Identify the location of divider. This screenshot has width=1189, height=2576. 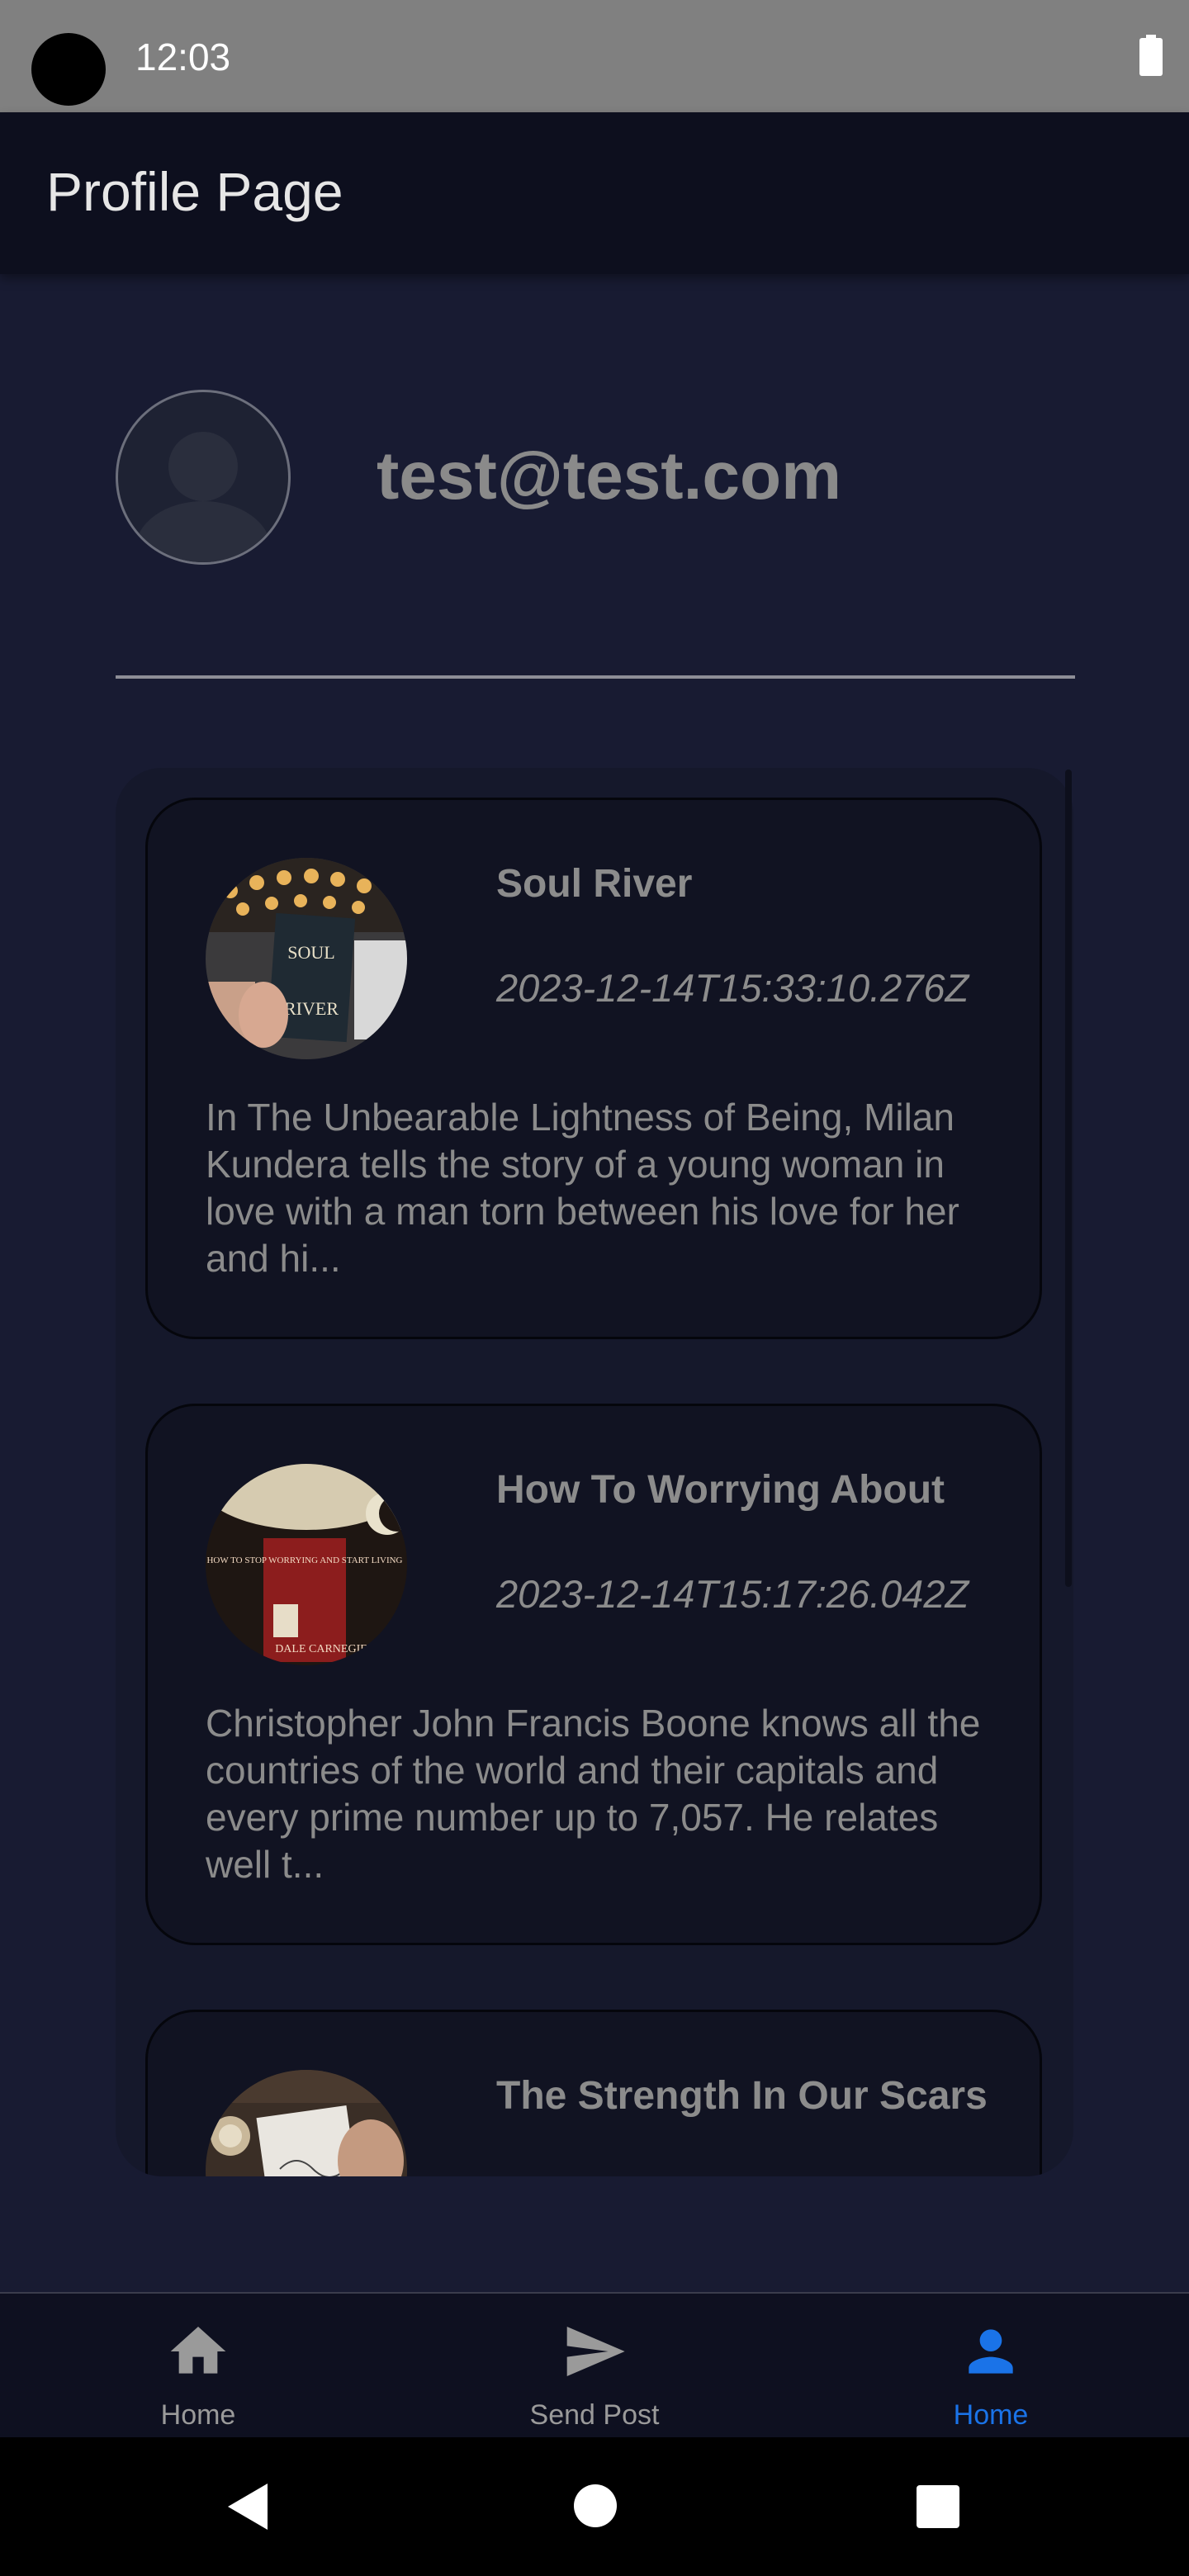
(595, 677).